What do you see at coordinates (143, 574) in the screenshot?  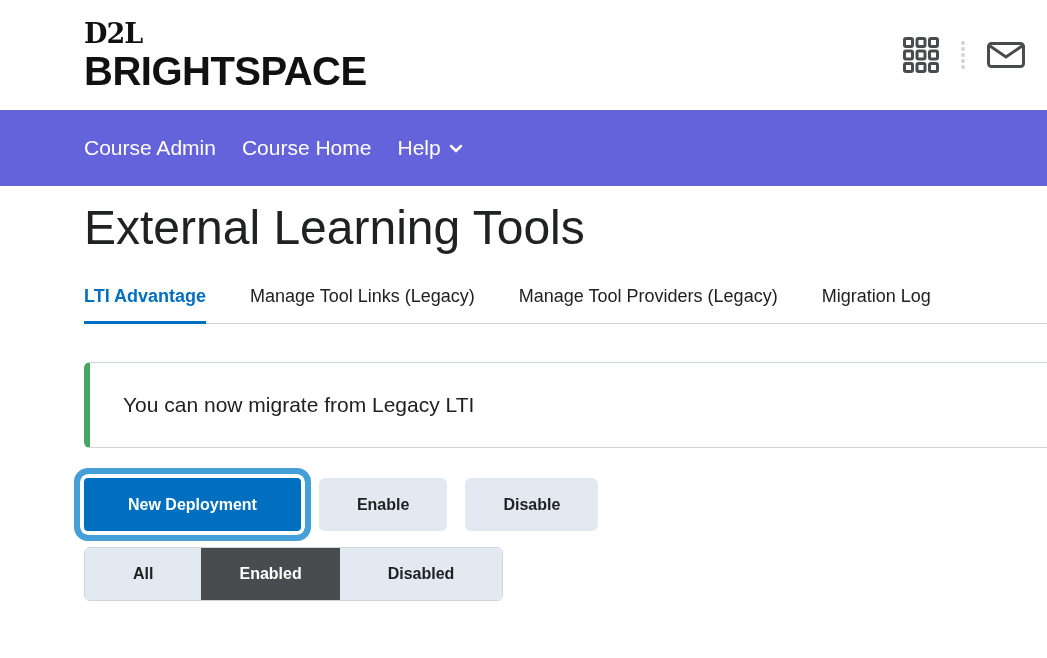 I see `filter-button: All` at bounding box center [143, 574].